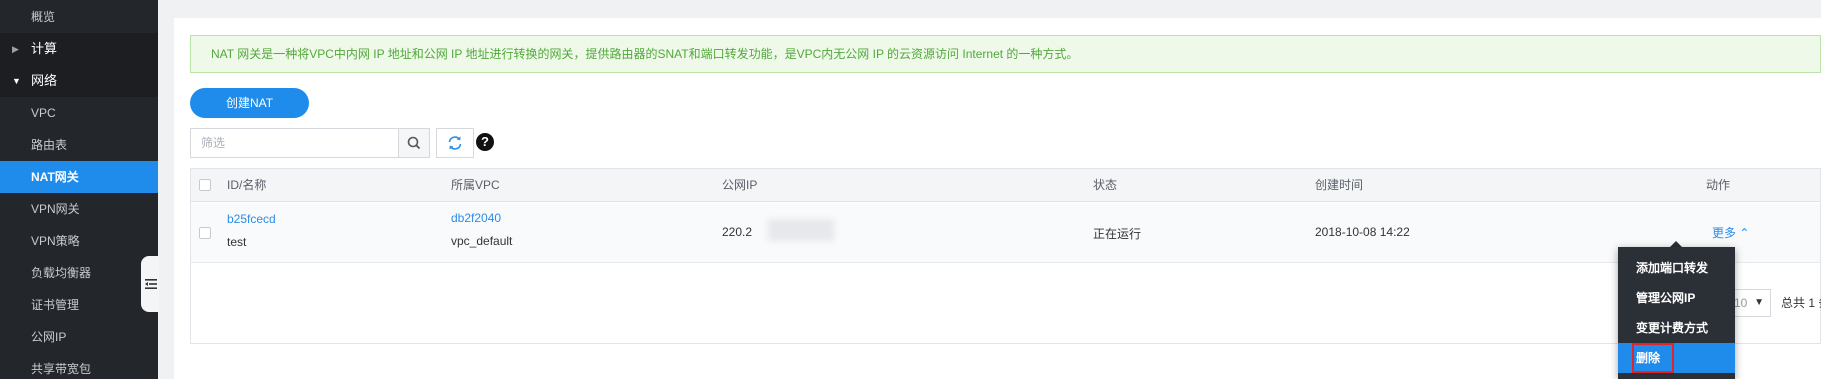 The width and height of the screenshot is (1821, 379). I want to click on sidebar-item-label: 概览, so click(43, 17).